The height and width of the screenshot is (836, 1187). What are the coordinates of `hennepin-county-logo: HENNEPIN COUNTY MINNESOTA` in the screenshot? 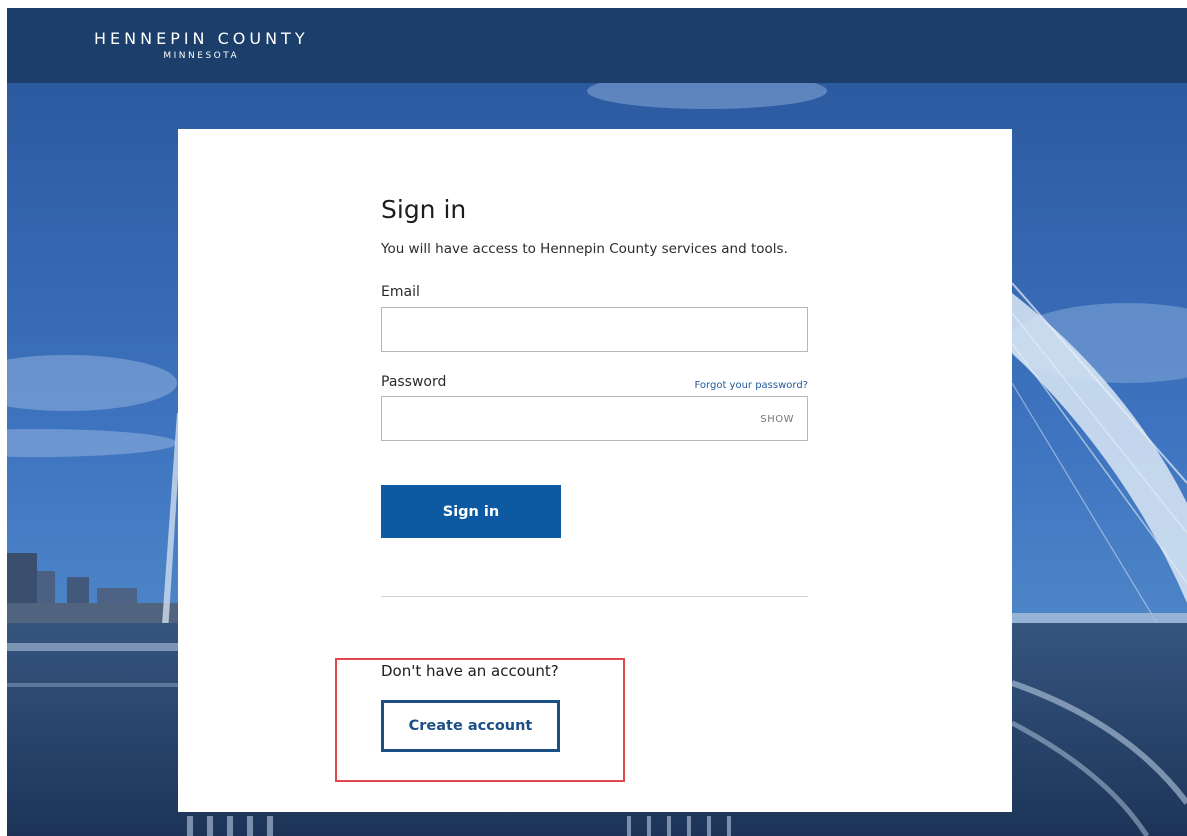 It's located at (201, 46).